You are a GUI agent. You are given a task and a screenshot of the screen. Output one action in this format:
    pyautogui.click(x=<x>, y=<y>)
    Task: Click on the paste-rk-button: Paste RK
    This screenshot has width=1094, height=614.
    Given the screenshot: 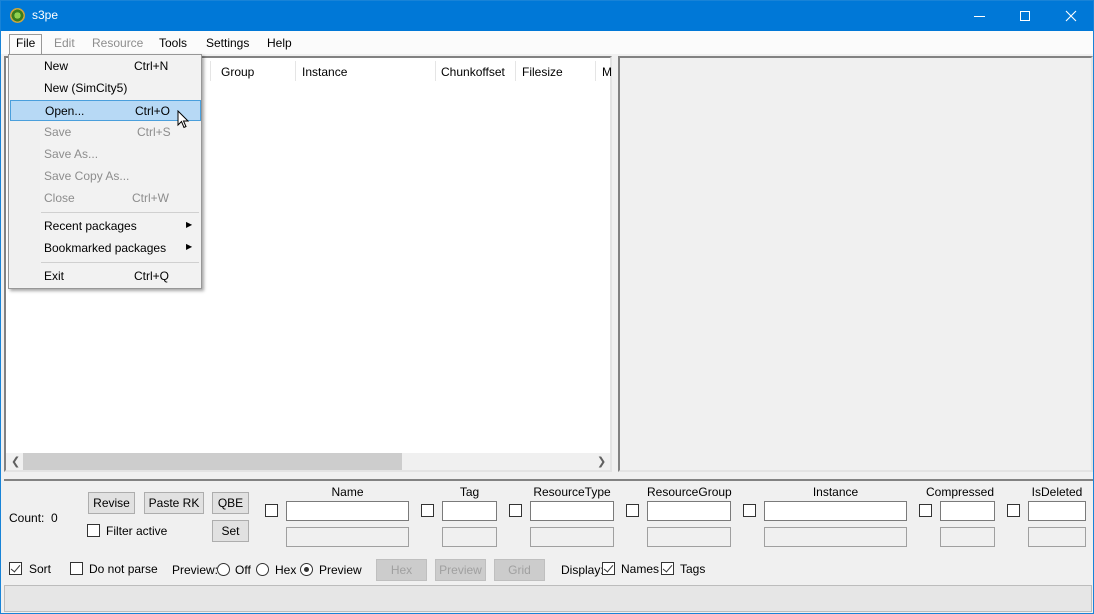 What is the action you would take?
    pyautogui.click(x=174, y=503)
    